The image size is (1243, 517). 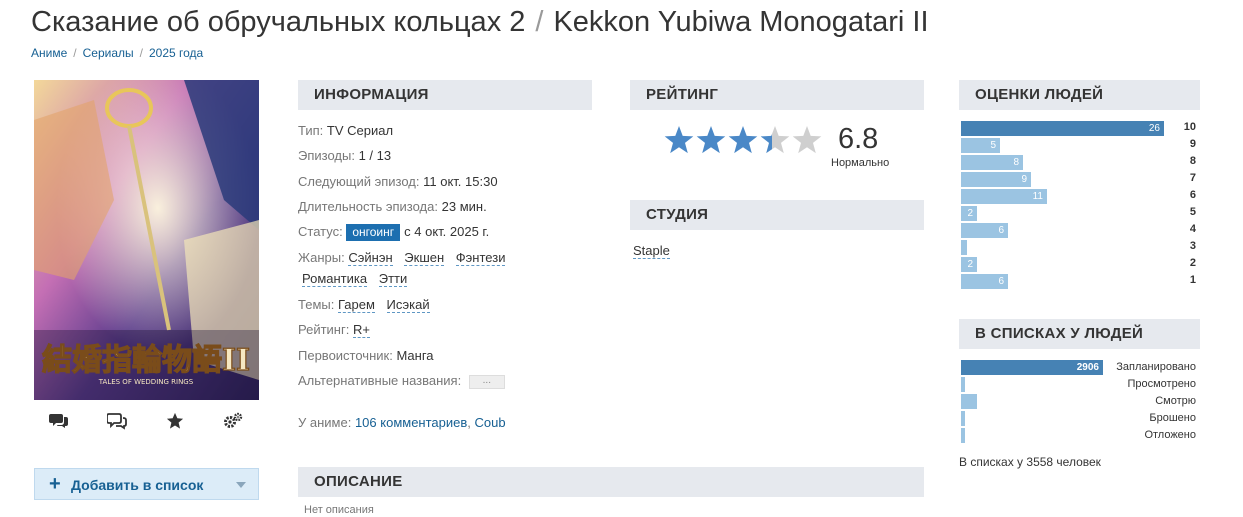 I want to click on list-label: Отложено, so click(x=1170, y=435).